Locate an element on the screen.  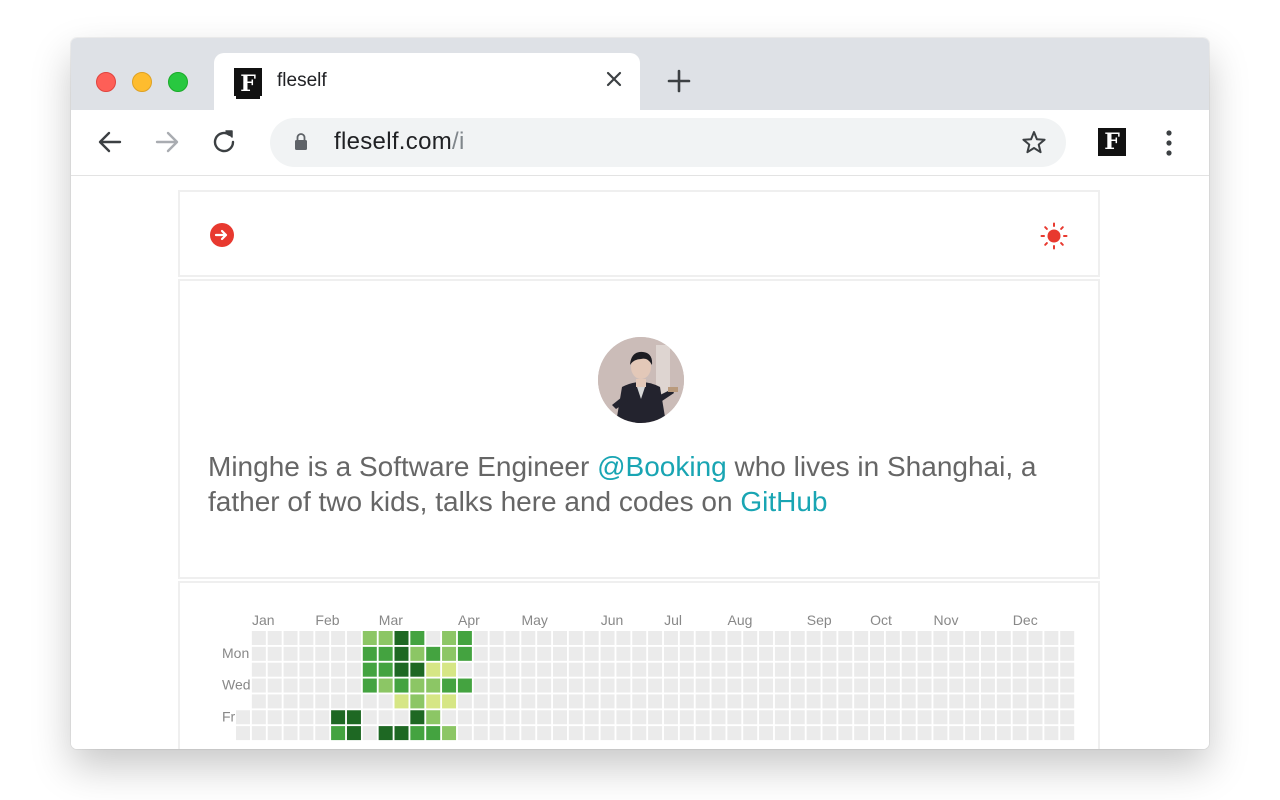
login-icon is located at coordinates (222, 235).